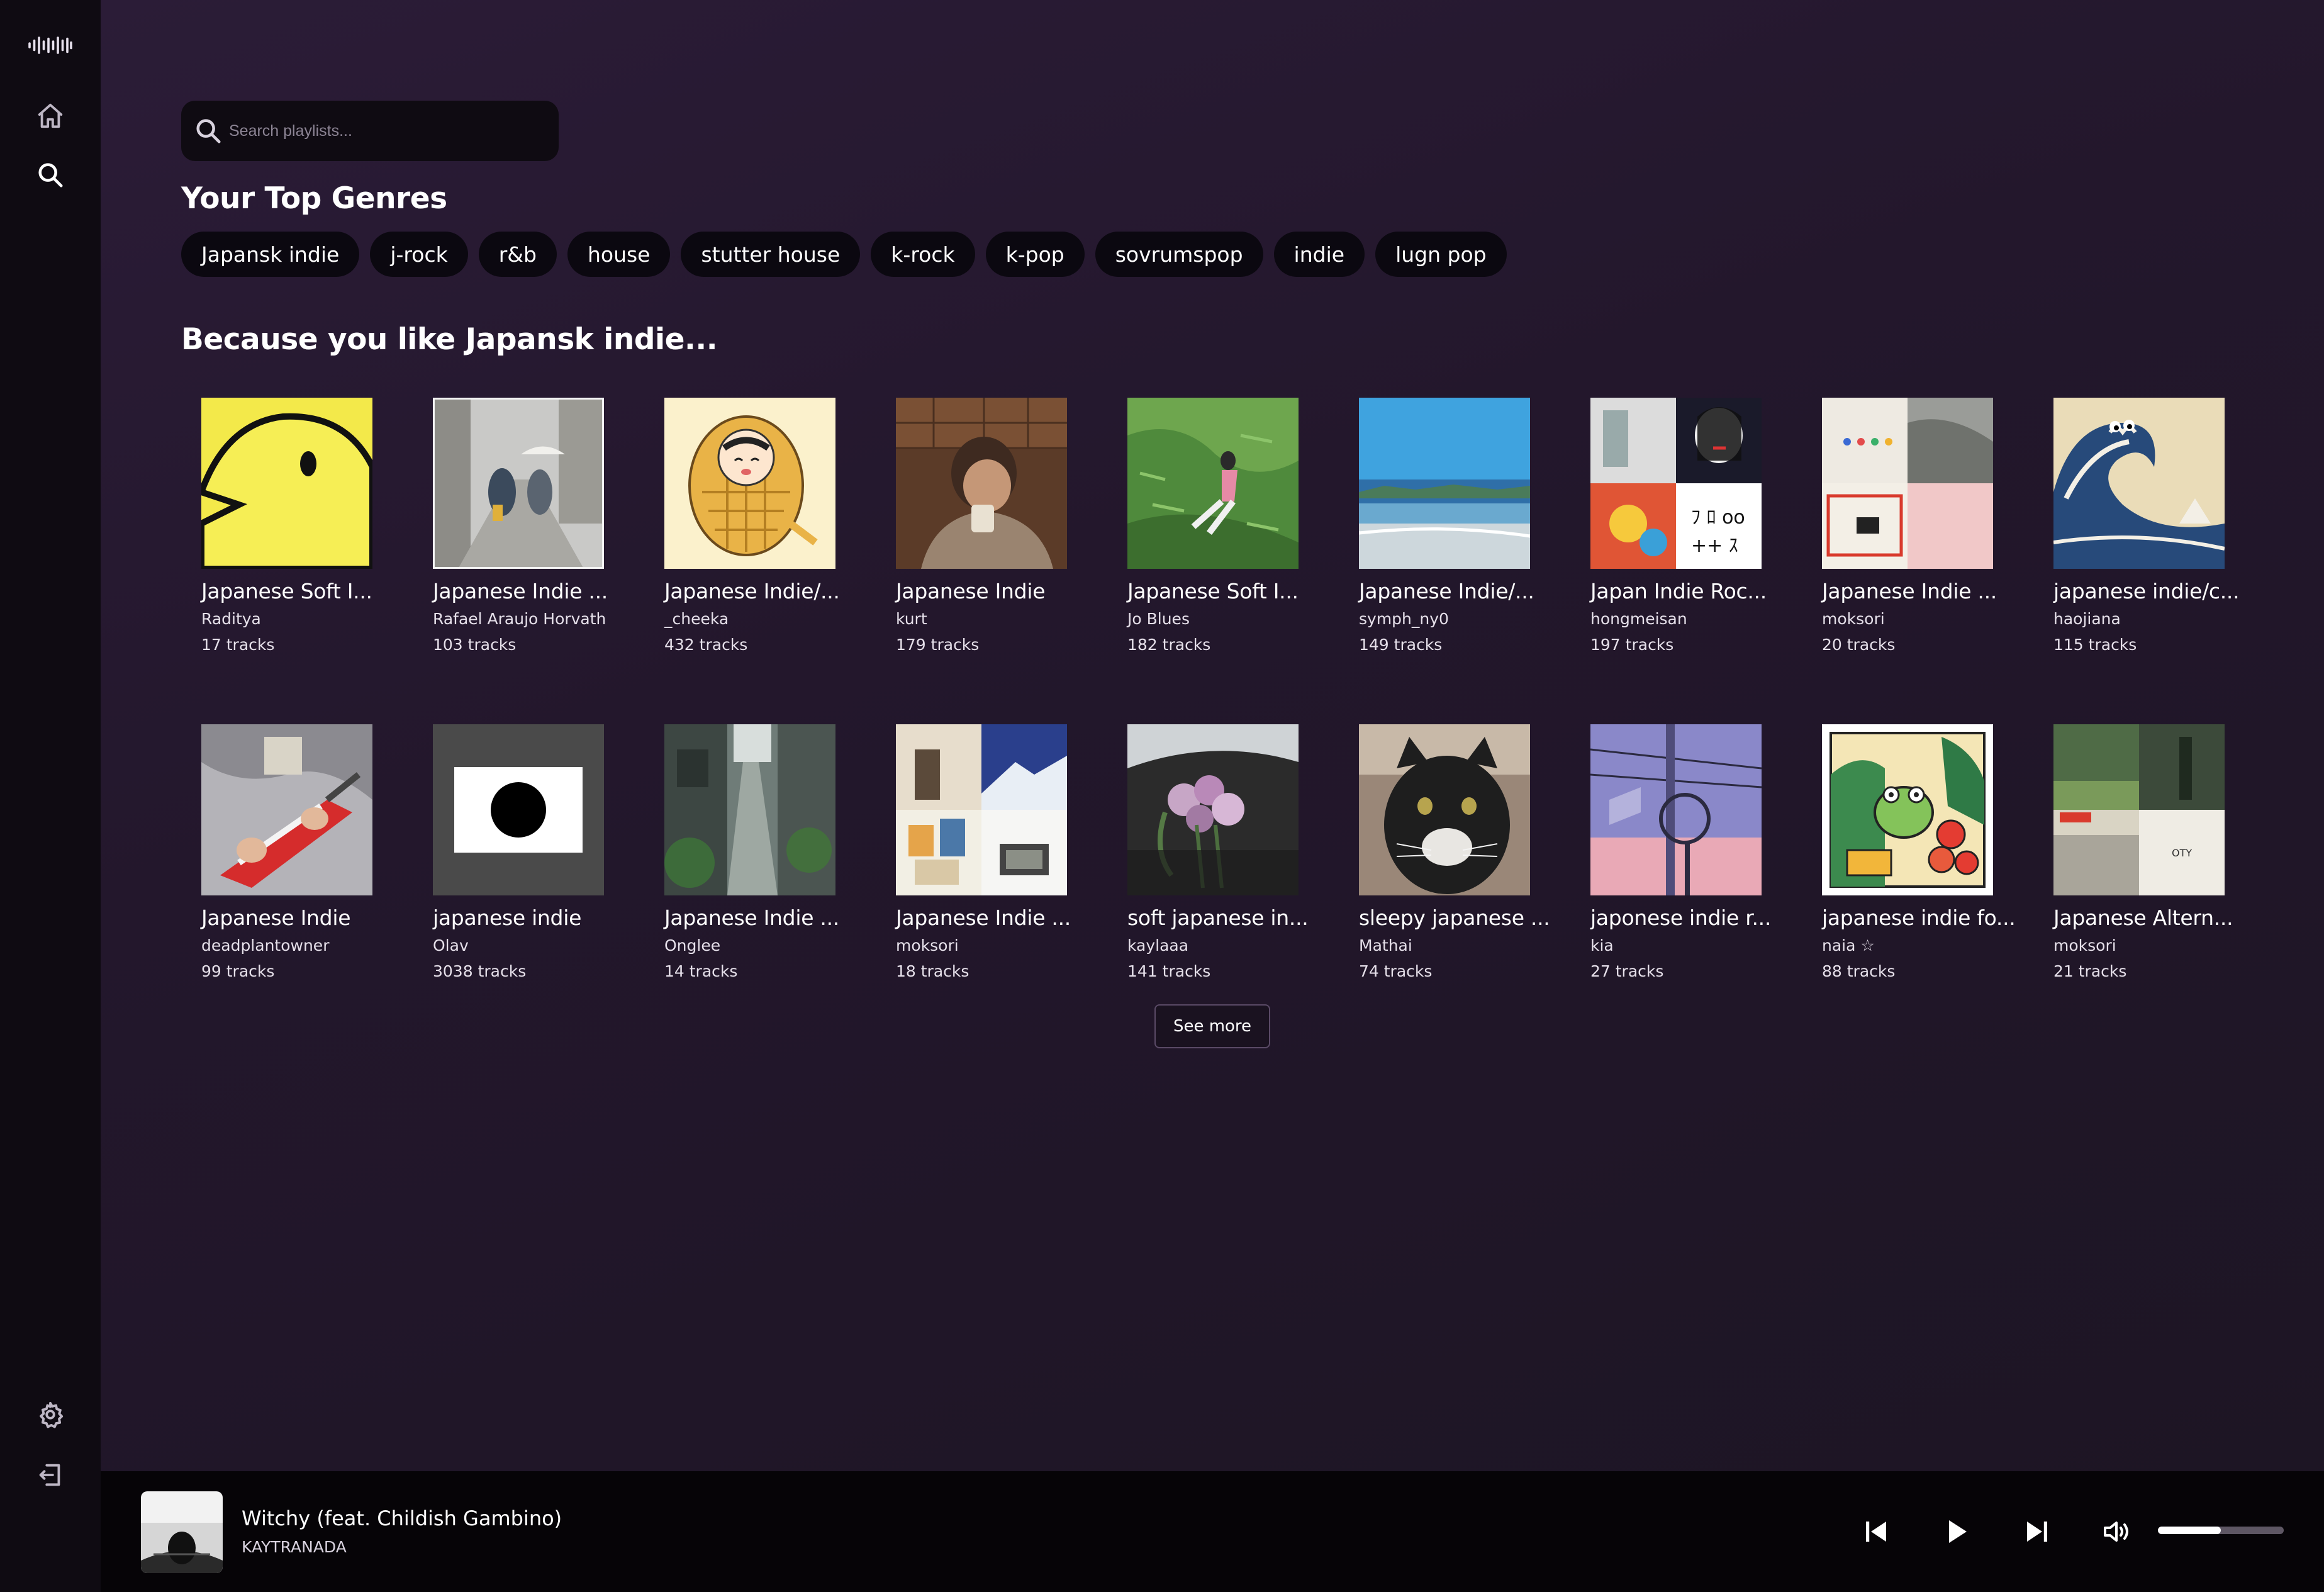 This screenshot has width=2324, height=1592. I want to click on playlist-card: Japanese Indie ... moksori 18 tracks, so click(984, 852).